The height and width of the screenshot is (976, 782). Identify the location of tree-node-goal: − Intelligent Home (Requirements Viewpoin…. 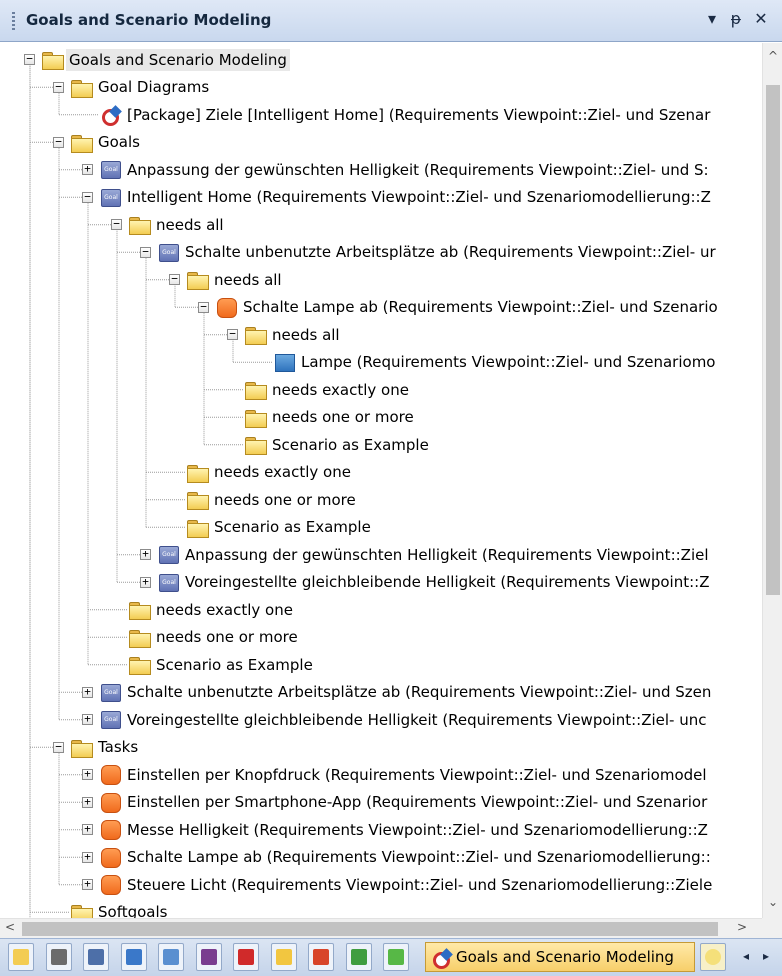
(381, 197).